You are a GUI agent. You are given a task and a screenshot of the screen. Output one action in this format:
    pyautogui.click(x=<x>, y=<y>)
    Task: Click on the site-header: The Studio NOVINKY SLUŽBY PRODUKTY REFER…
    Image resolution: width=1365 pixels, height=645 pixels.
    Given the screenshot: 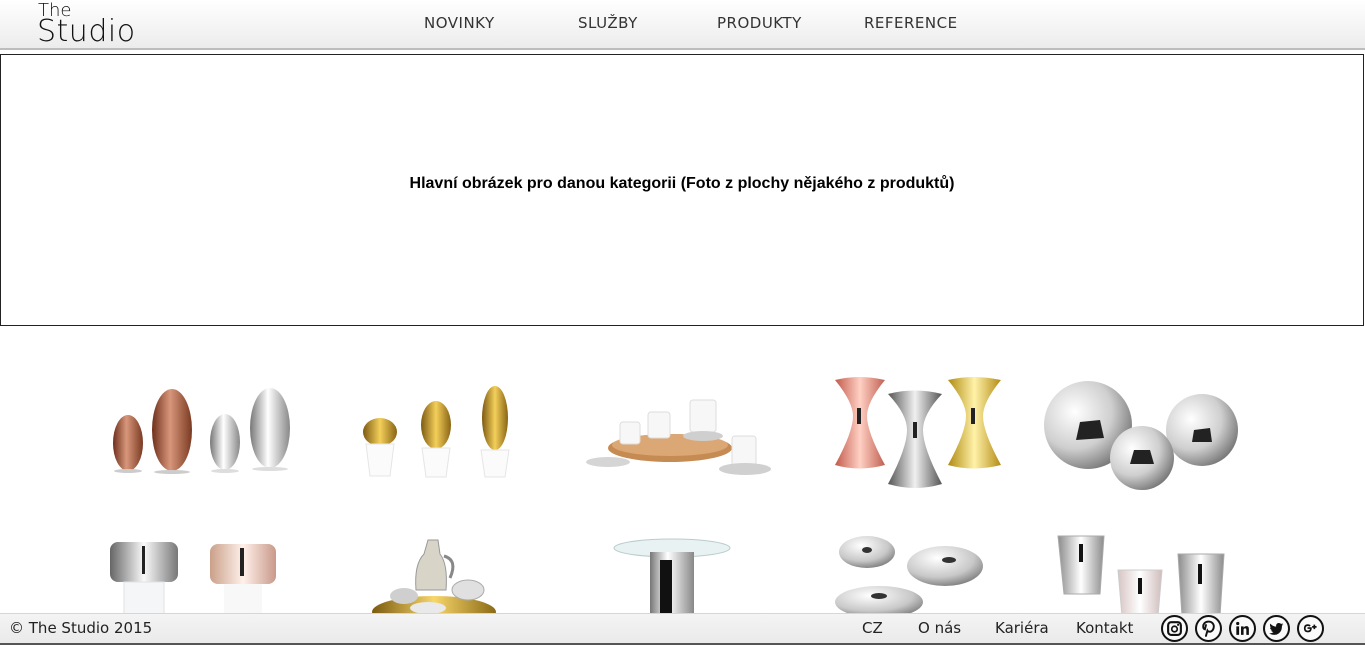 What is the action you would take?
    pyautogui.click(x=682, y=25)
    